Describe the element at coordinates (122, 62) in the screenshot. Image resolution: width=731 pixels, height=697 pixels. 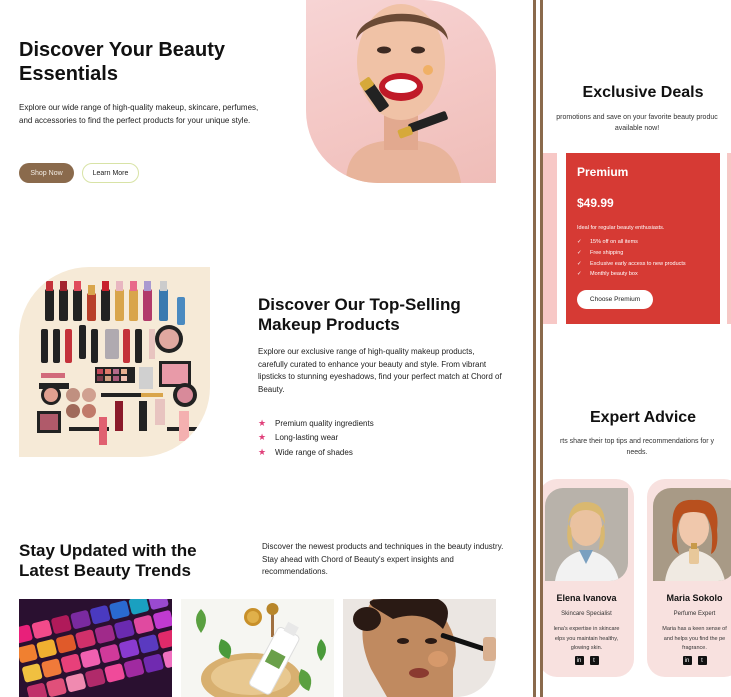
I see `hero-title: Discover Your Beauty Essentials` at that location.